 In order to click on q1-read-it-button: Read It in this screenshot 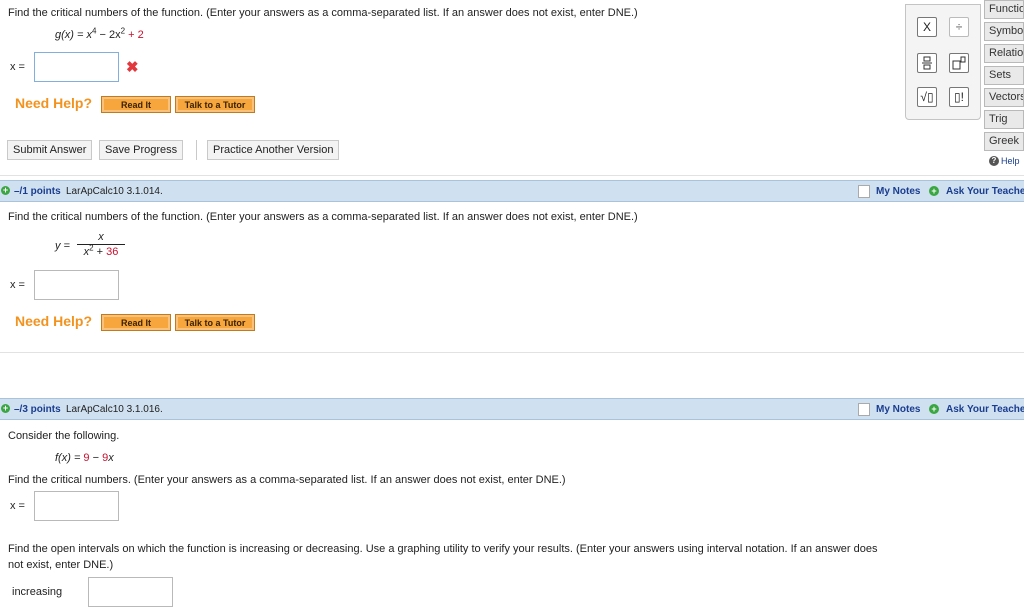, I will do `click(136, 104)`.